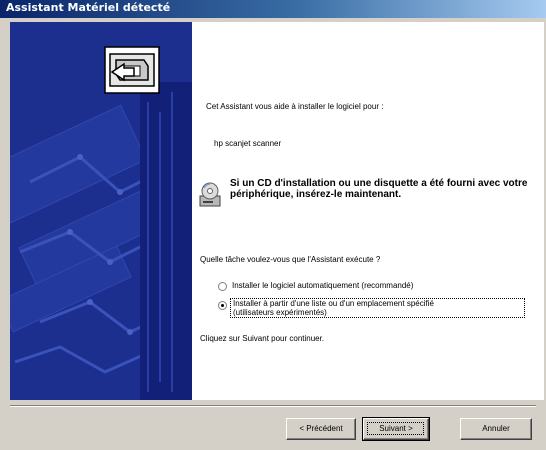 This screenshot has height=450, width=546. Describe the element at coordinates (280, 312) in the screenshot. I see `list-install-label-line2: (utilisateurs expérimentés)` at that location.